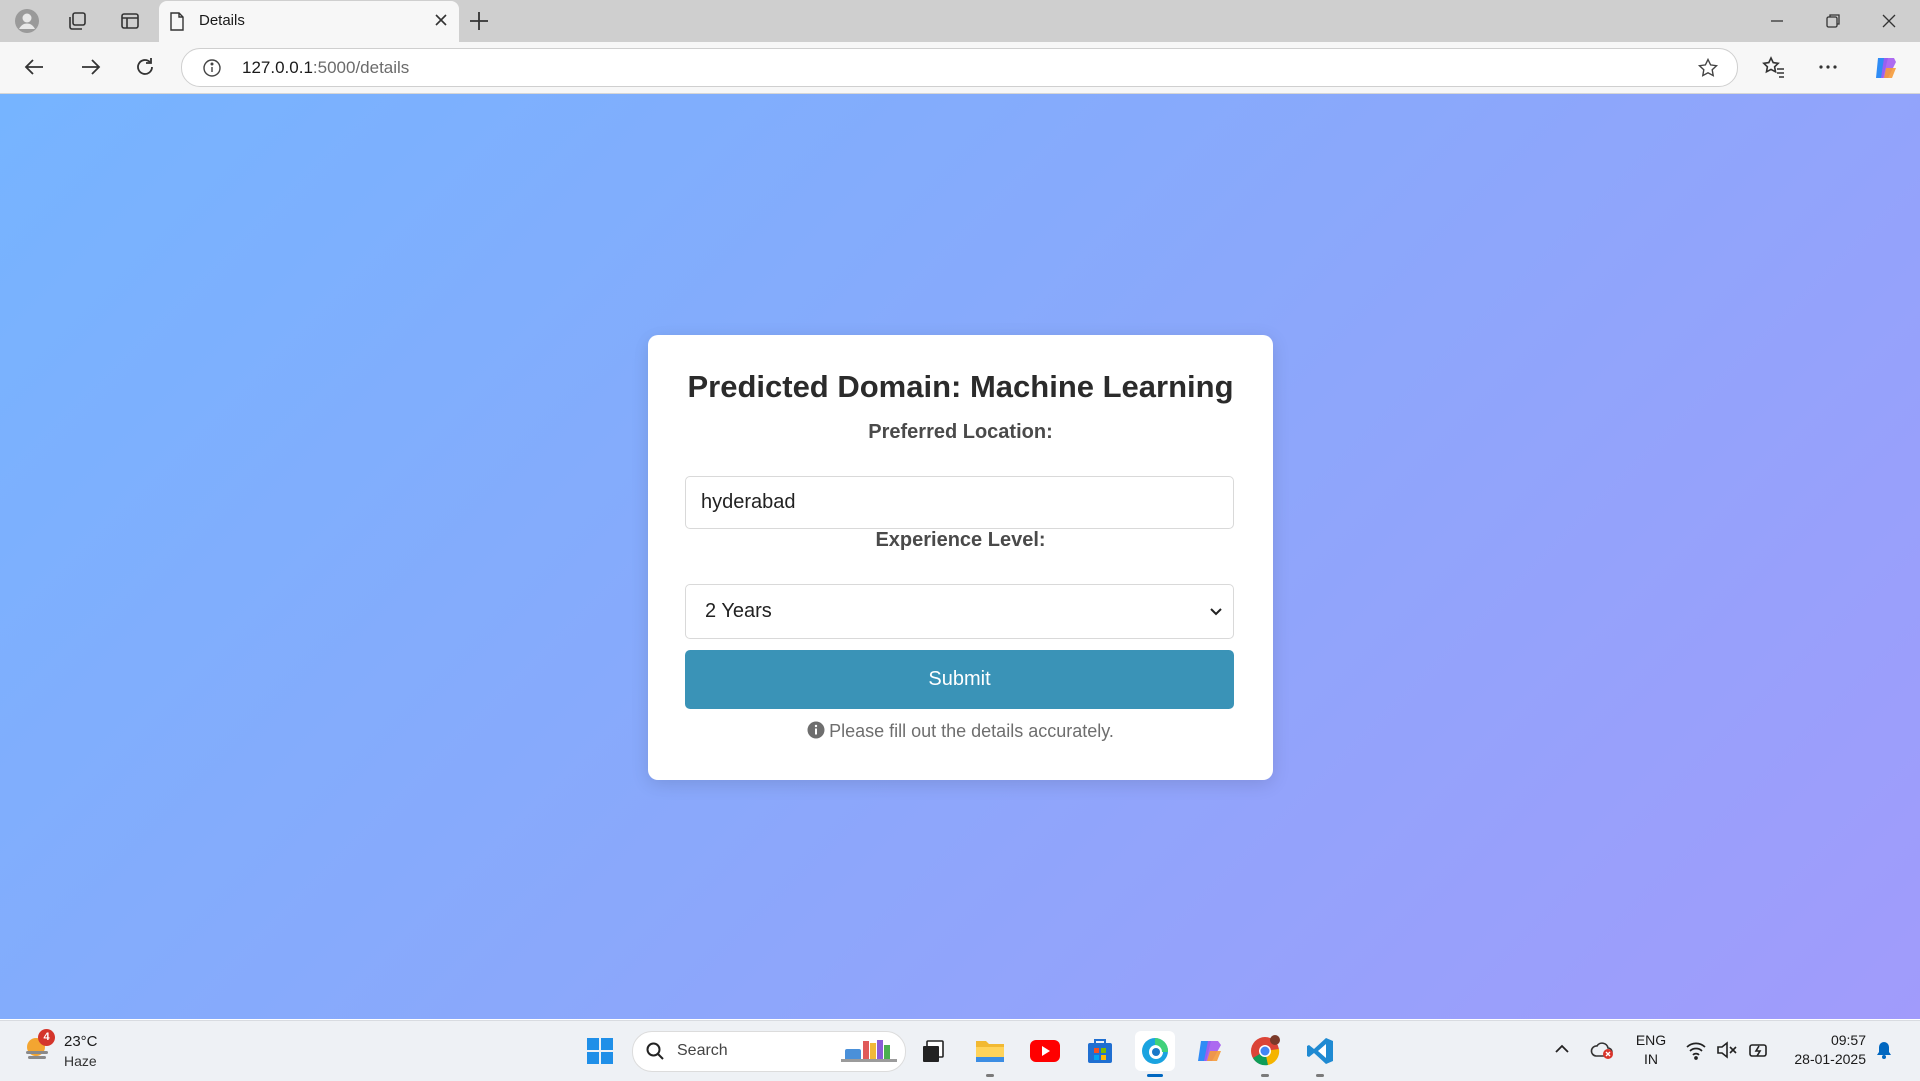  What do you see at coordinates (1696, 1052) in the screenshot?
I see `wifi-icon` at bounding box center [1696, 1052].